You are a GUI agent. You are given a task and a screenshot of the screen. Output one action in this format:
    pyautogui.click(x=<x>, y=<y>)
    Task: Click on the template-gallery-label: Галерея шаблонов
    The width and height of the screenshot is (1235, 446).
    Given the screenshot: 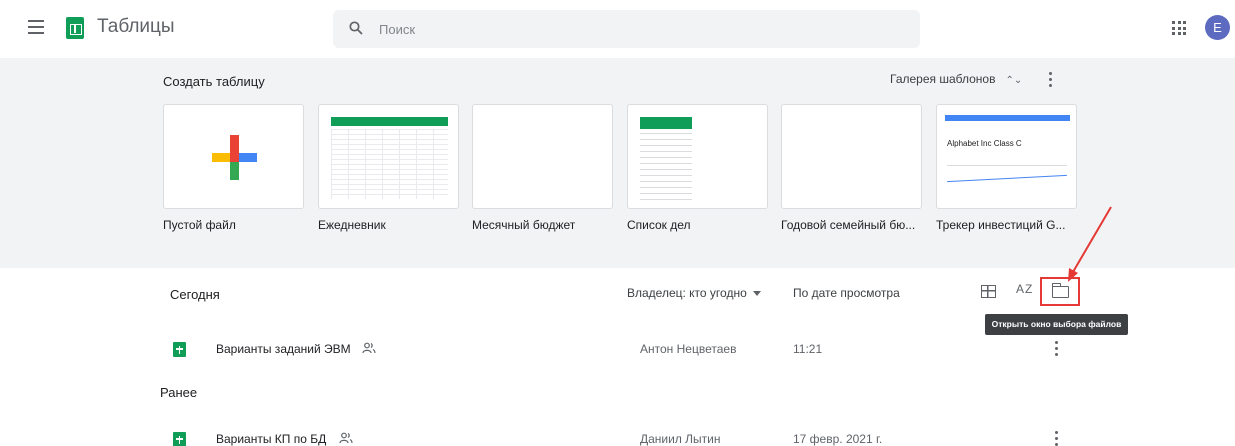 What is the action you would take?
    pyautogui.click(x=943, y=79)
    